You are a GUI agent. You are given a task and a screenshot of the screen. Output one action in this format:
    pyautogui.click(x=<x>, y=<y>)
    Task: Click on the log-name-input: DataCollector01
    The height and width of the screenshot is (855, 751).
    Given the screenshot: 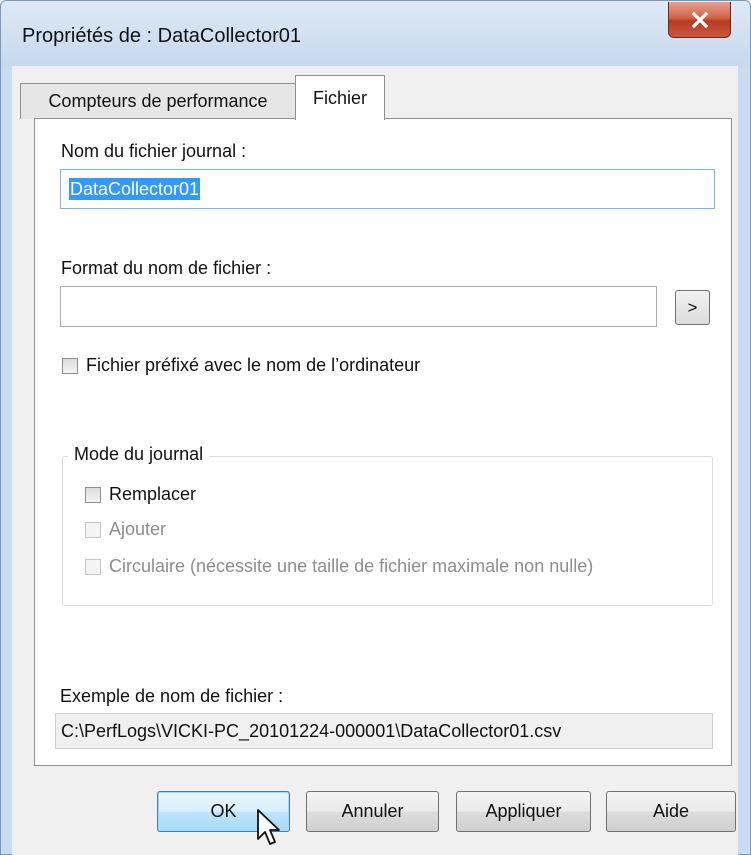 What is the action you would take?
    pyautogui.click(x=387, y=189)
    